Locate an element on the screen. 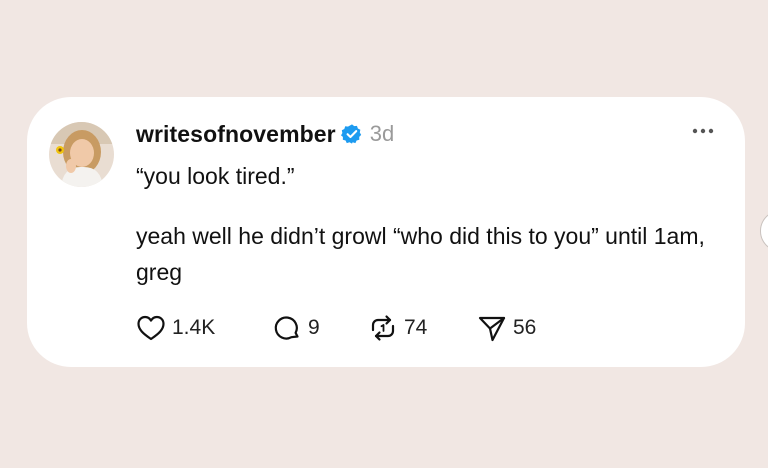 Image resolution: width=768 pixels, height=468 pixels. send-icon is located at coordinates (492, 329).